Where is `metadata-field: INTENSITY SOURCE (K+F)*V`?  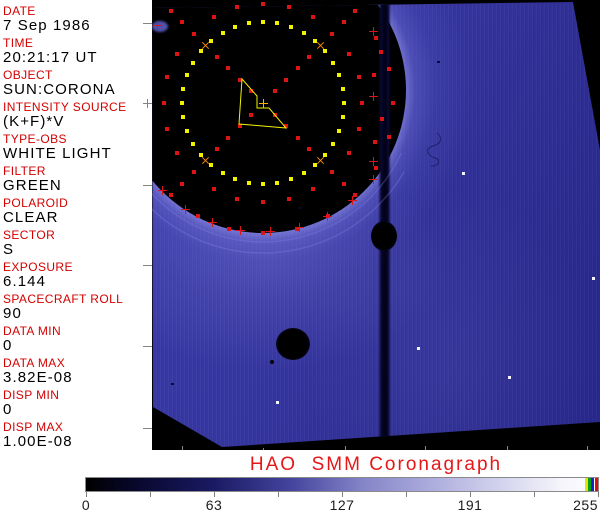
metadata-field: INTENSITY SOURCE (K+F)*V is located at coordinates (77, 115).